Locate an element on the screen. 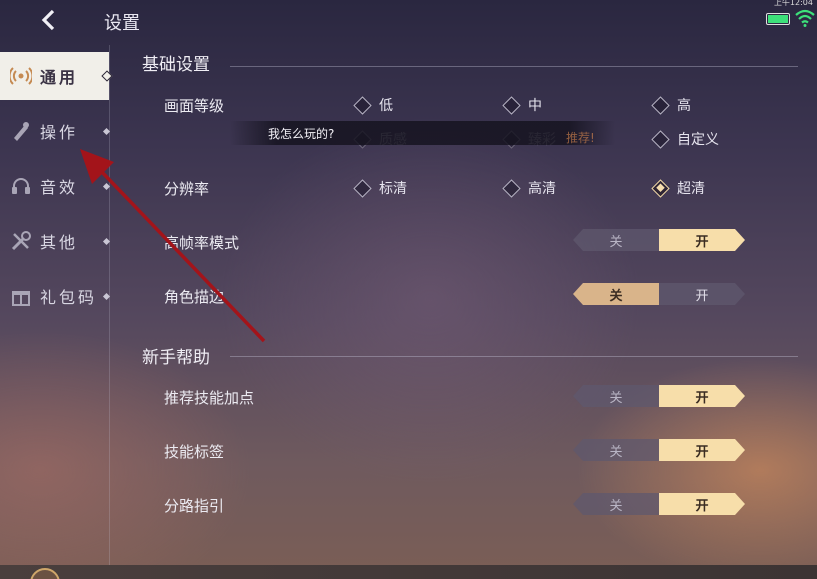 This screenshot has width=817, height=579. sidebar-item-other: 其他 is located at coordinates (54, 241).